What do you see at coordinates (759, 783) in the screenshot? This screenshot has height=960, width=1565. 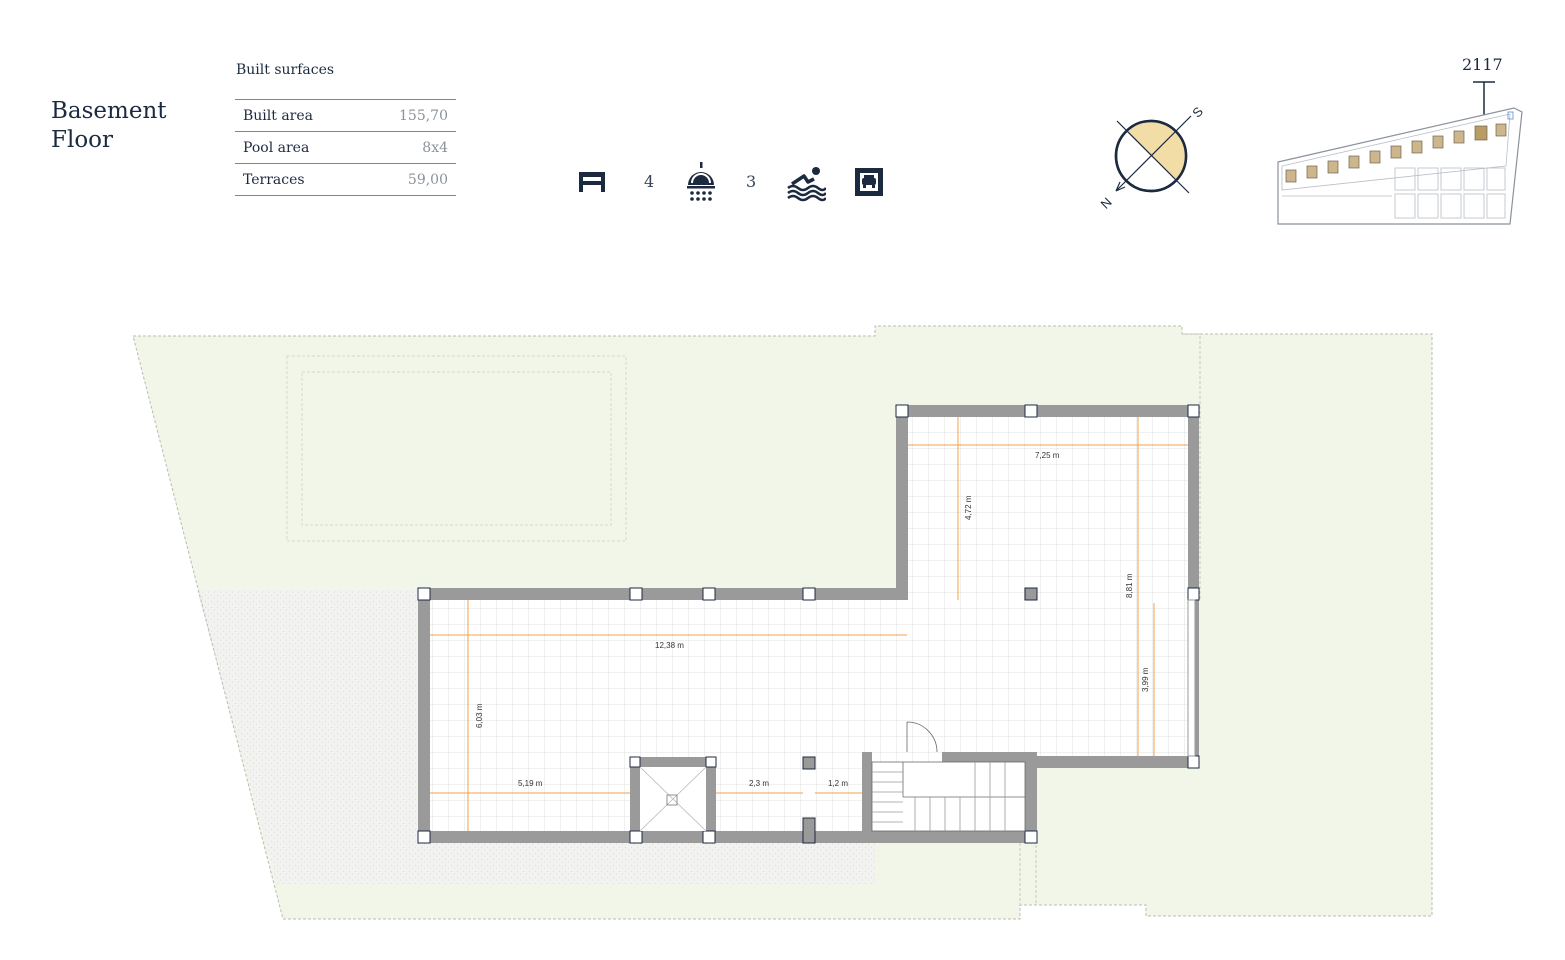 I see `dimension-label: 2,3 m` at bounding box center [759, 783].